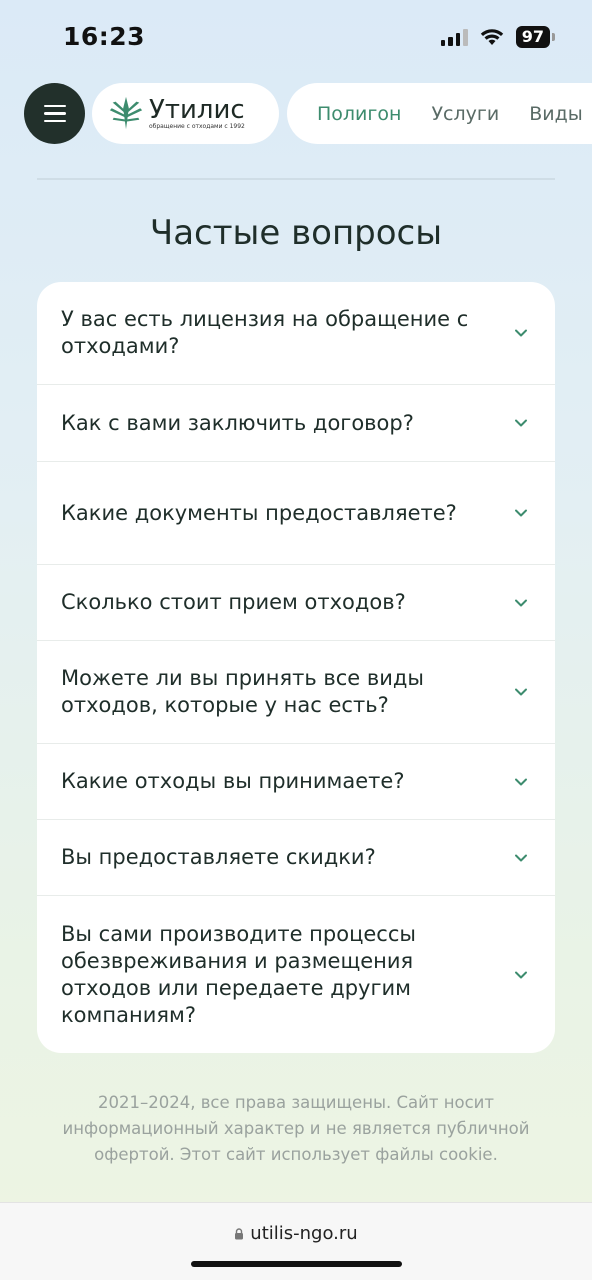 This screenshot has height=1280, width=592. I want to click on leaf-logo-icon, so click(126, 112).